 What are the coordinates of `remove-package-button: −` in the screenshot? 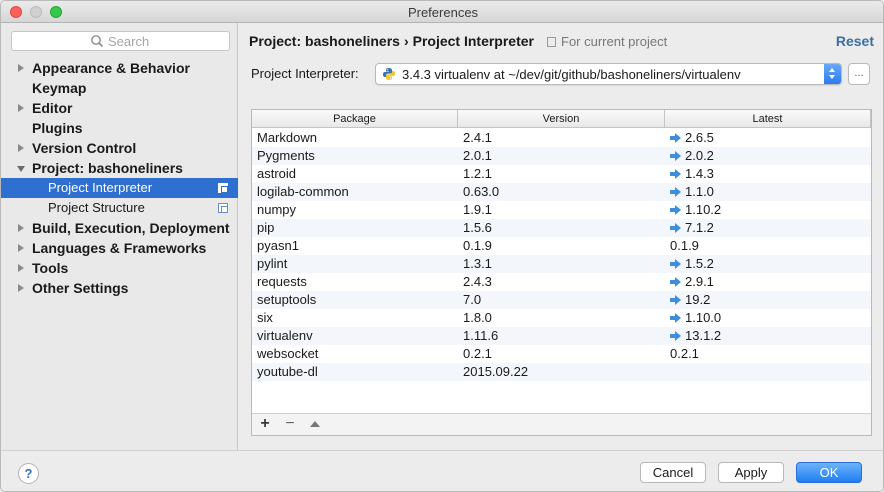 It's located at (290, 424).